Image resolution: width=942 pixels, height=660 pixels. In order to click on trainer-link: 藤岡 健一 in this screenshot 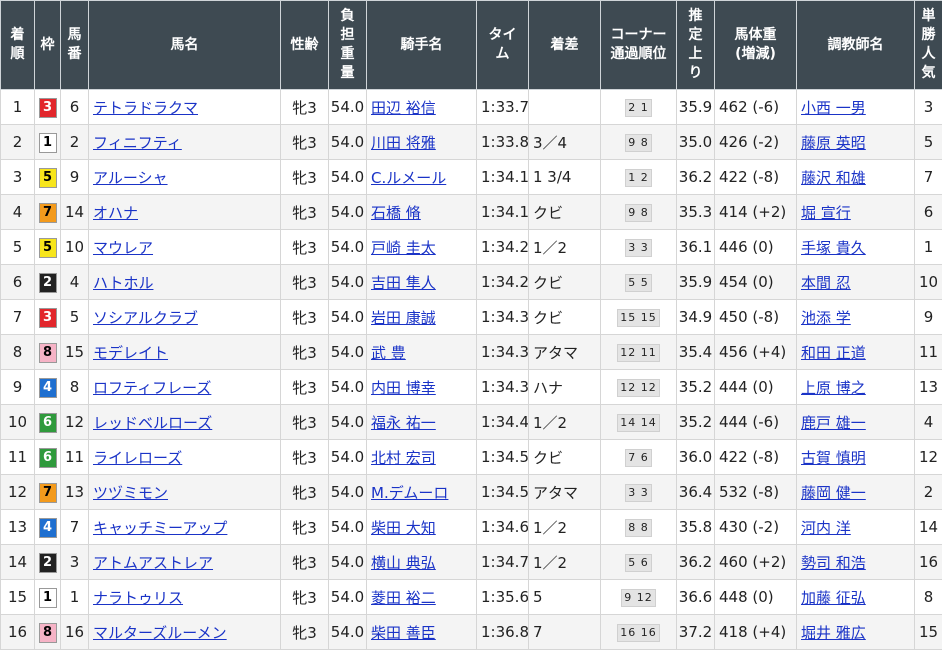, I will do `click(833, 493)`.